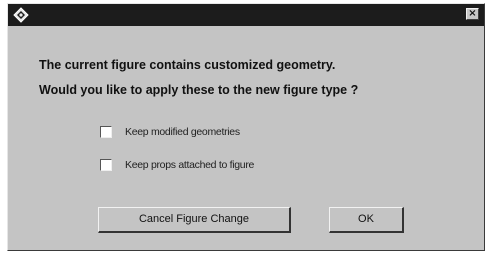 The image size is (488, 256). I want to click on title-bar: ×, so click(246, 15).